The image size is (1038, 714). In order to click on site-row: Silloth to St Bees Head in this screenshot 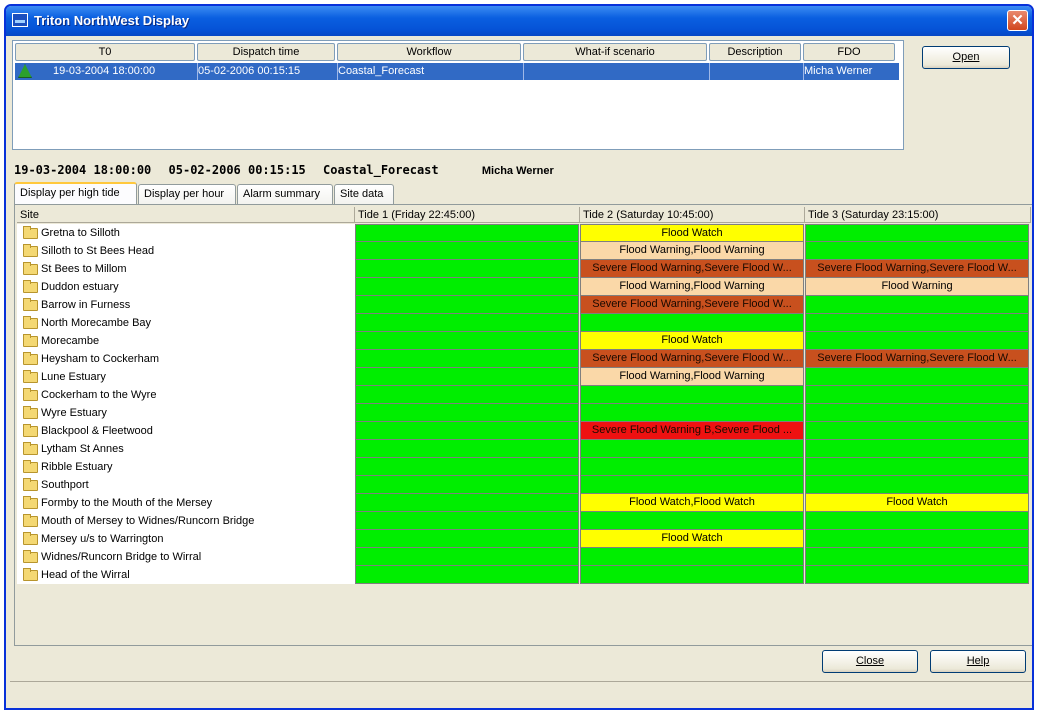, I will do `click(186, 251)`.